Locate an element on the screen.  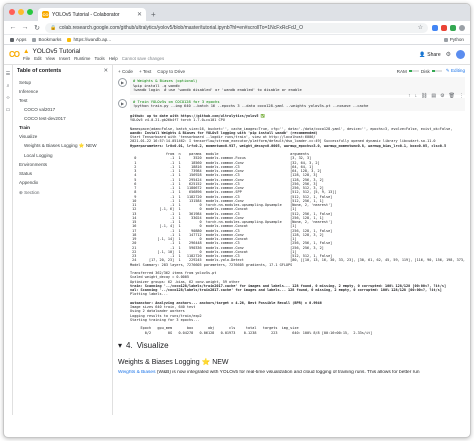
bookmark-item: Python is located at coordinates (453, 39).